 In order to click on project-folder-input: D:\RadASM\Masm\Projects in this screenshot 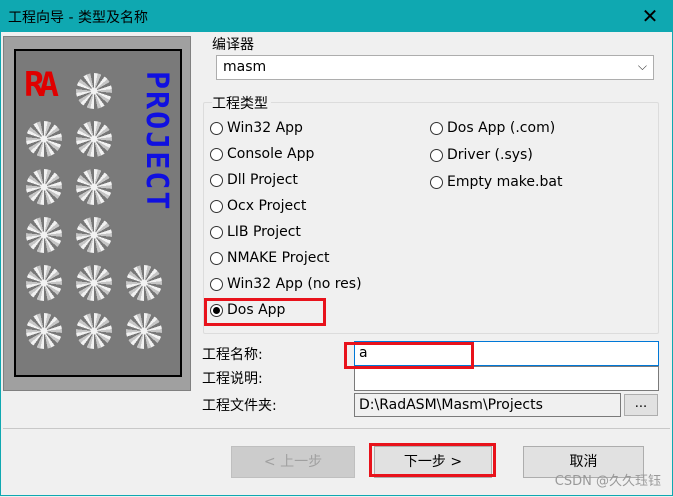, I will do `click(487, 405)`.